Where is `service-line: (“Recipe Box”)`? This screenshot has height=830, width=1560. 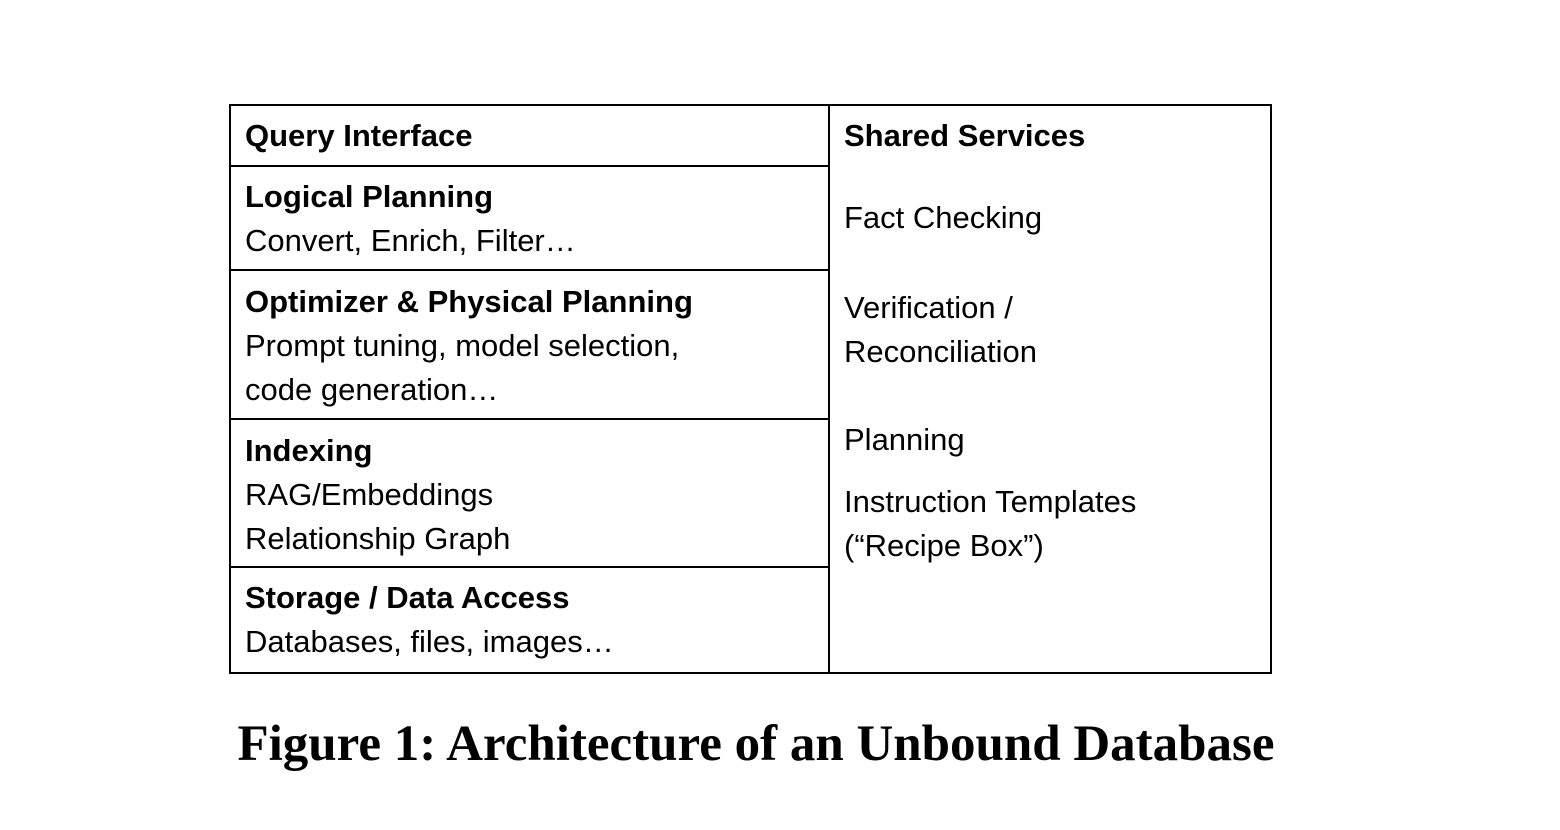 service-line: (“Recipe Box”) is located at coordinates (944, 545).